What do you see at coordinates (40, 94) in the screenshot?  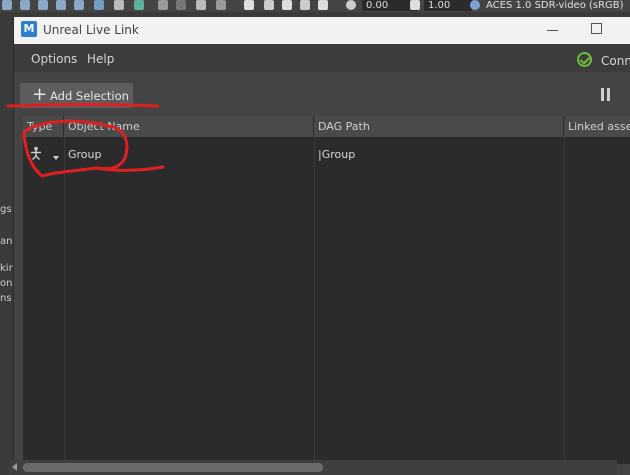 I see `plus-icon: +` at bounding box center [40, 94].